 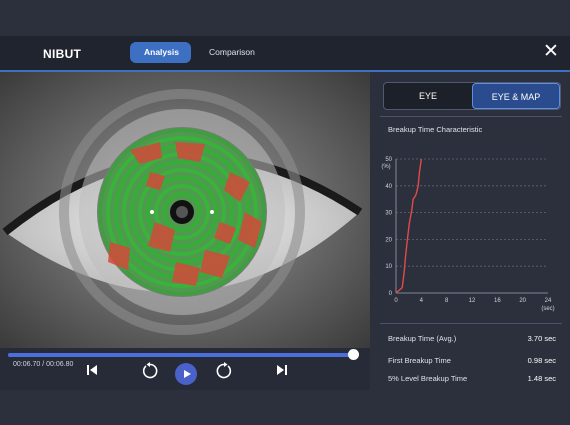 What do you see at coordinates (428, 378) in the screenshot?
I see `stat-label: 5% Level Breakup Time` at bounding box center [428, 378].